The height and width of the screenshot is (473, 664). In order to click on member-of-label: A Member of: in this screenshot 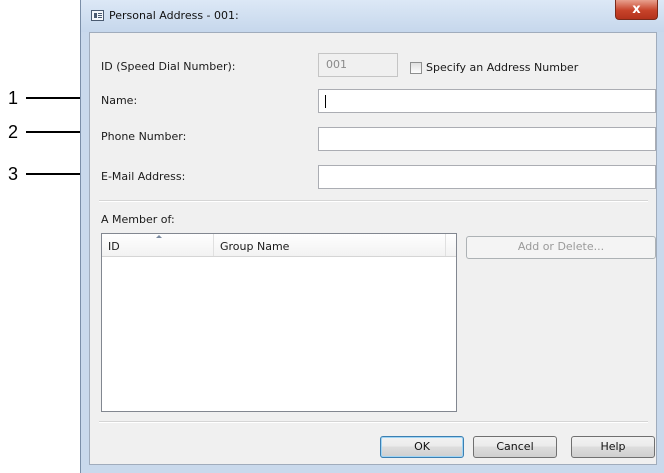, I will do `click(138, 219)`.